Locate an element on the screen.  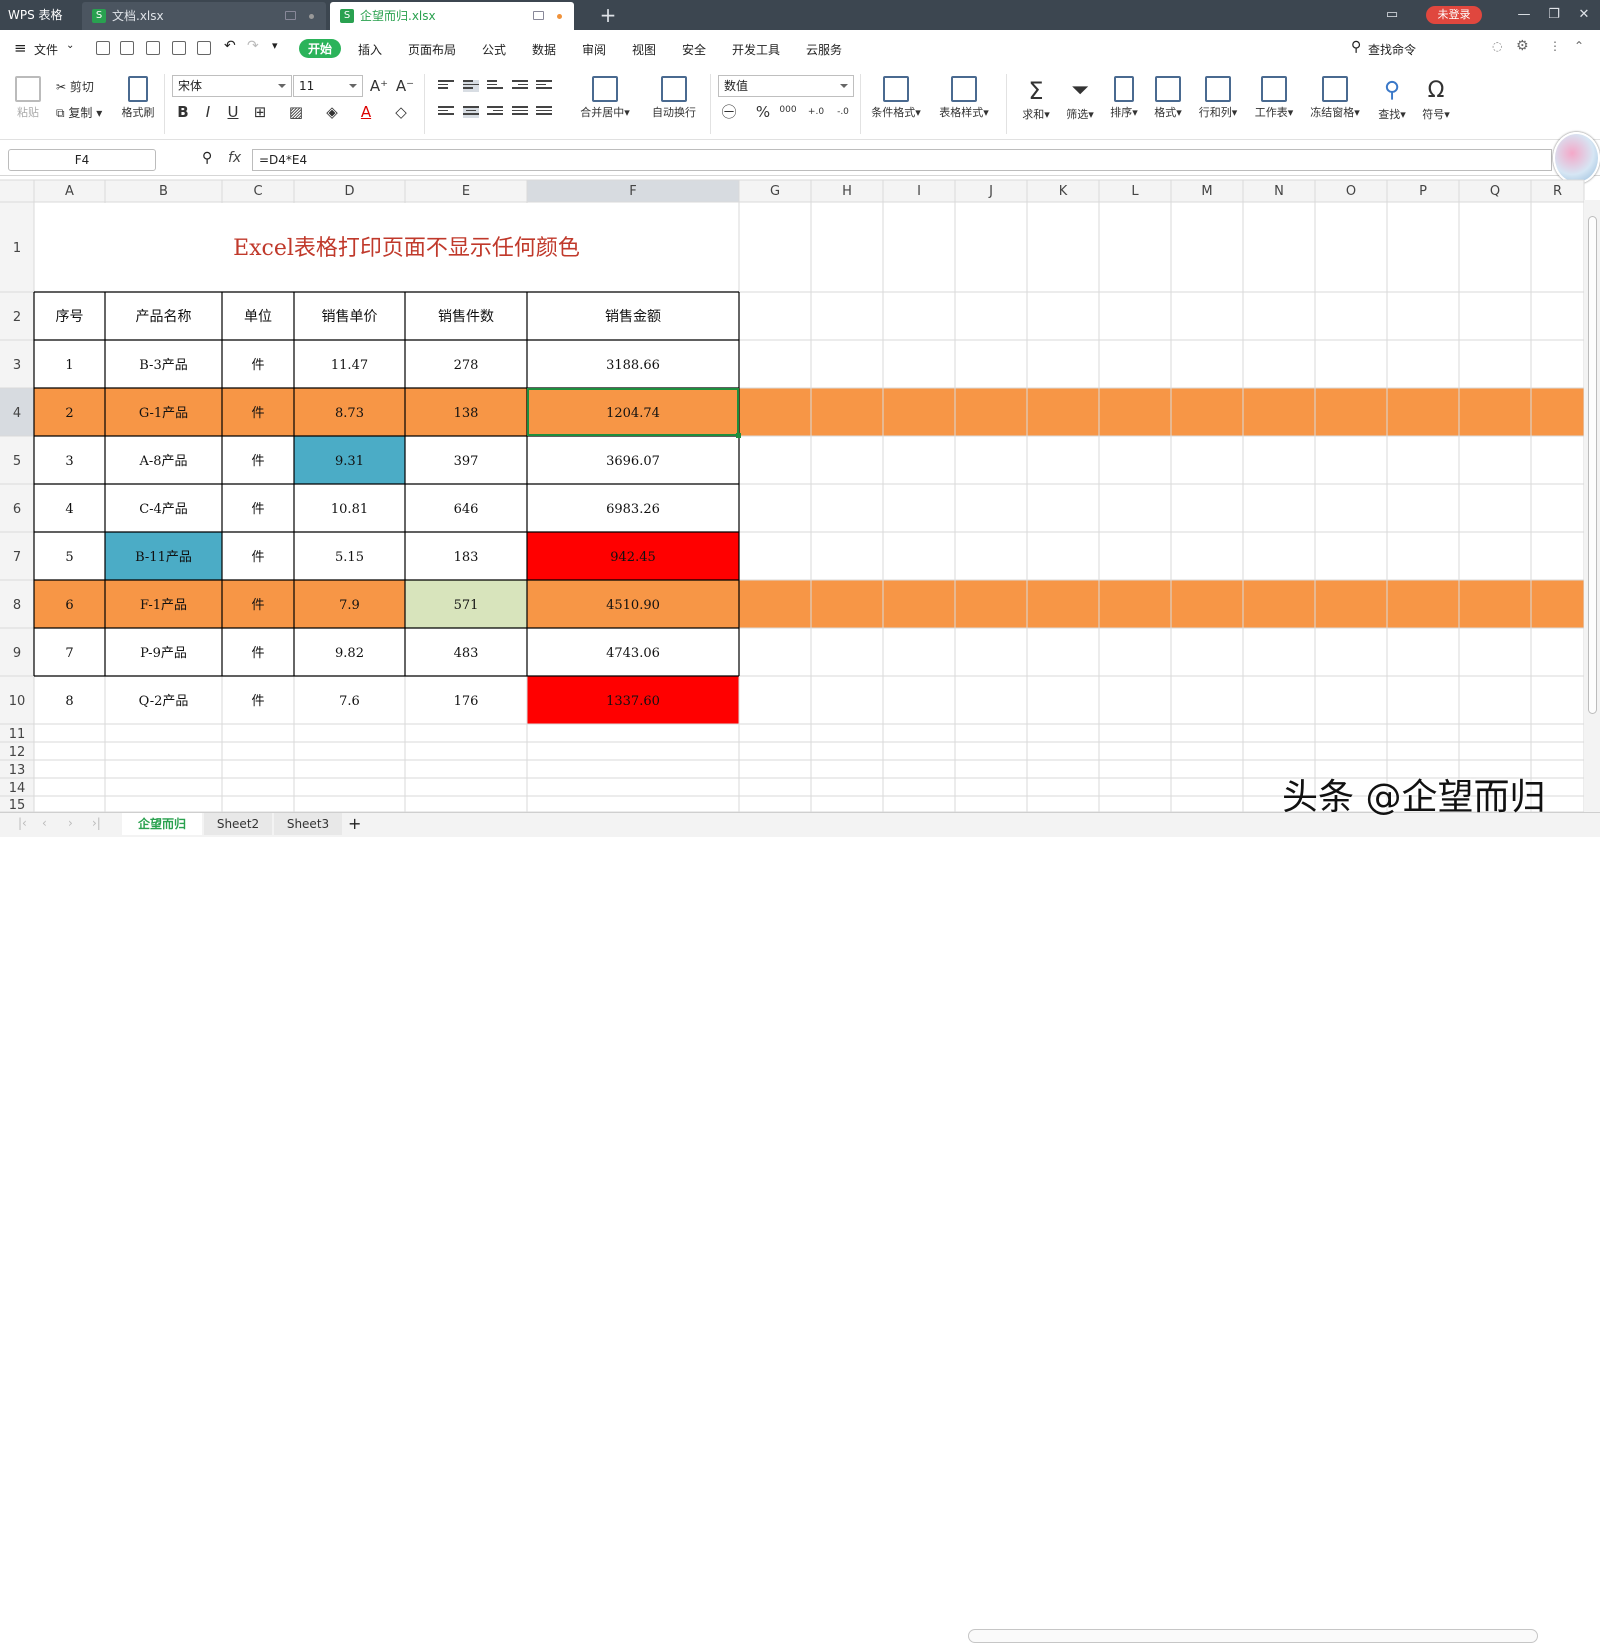
formula-input: =D4*E4 is located at coordinates (902, 160).